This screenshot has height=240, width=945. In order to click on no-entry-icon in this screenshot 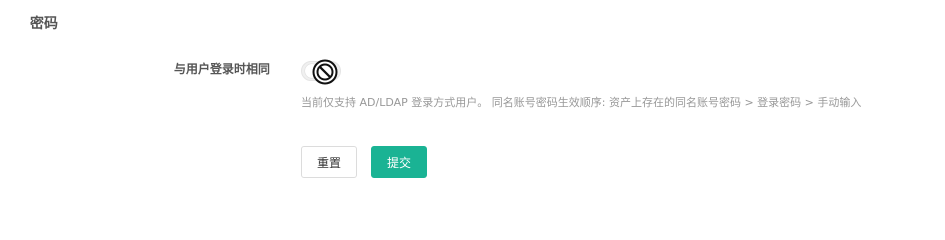, I will do `click(325, 72)`.